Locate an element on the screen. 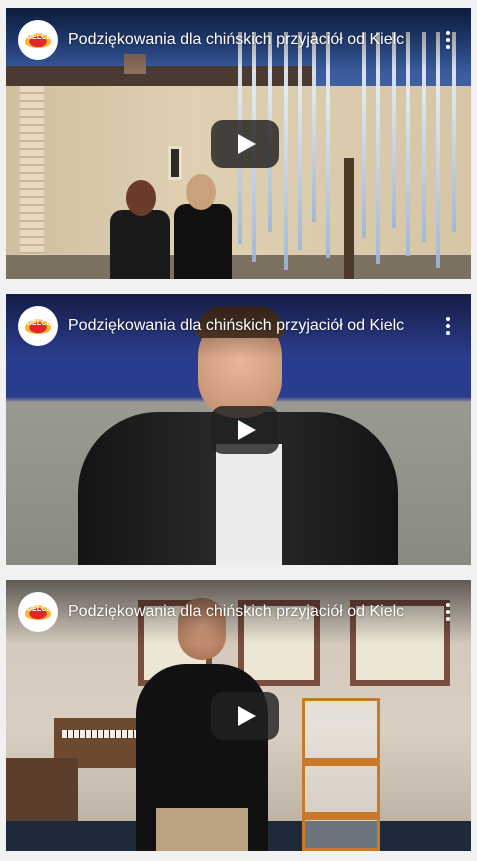 This screenshot has height=861, width=477. organ-keys is located at coordinates (99, 734).